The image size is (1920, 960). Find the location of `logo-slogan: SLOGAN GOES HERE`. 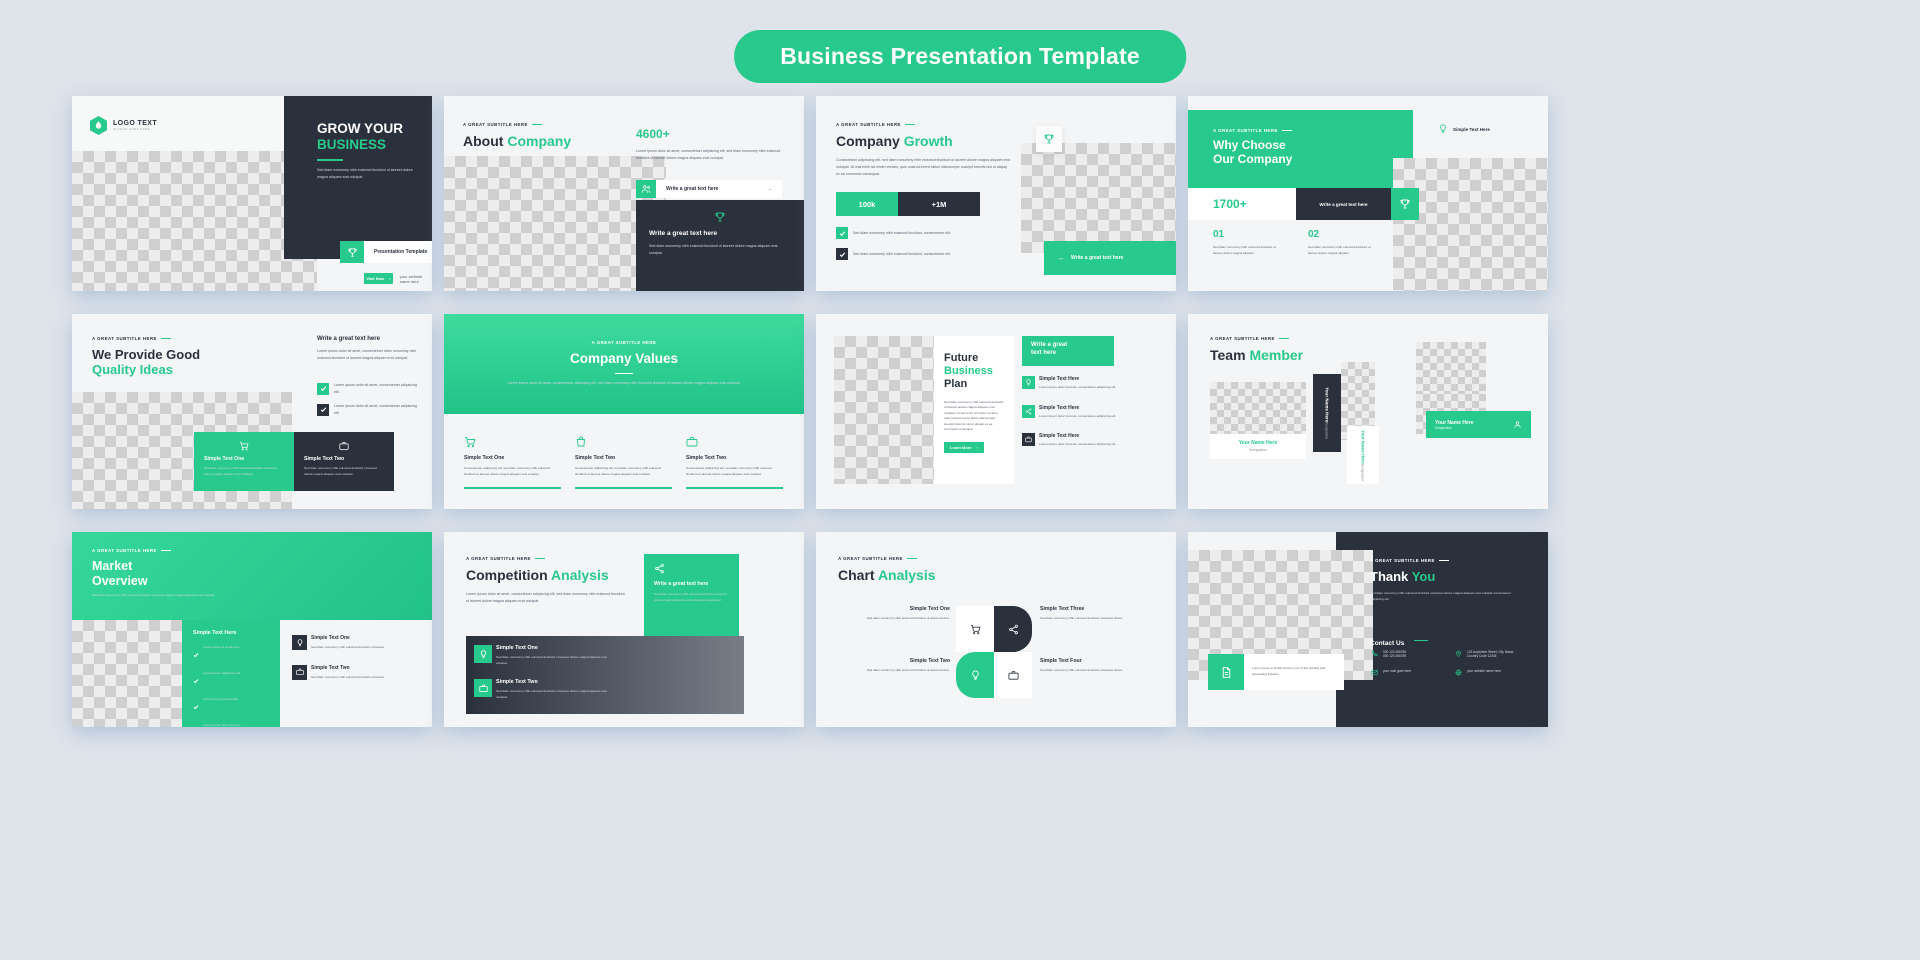

logo-slogan: SLOGAN GOES HERE is located at coordinates (132, 129).